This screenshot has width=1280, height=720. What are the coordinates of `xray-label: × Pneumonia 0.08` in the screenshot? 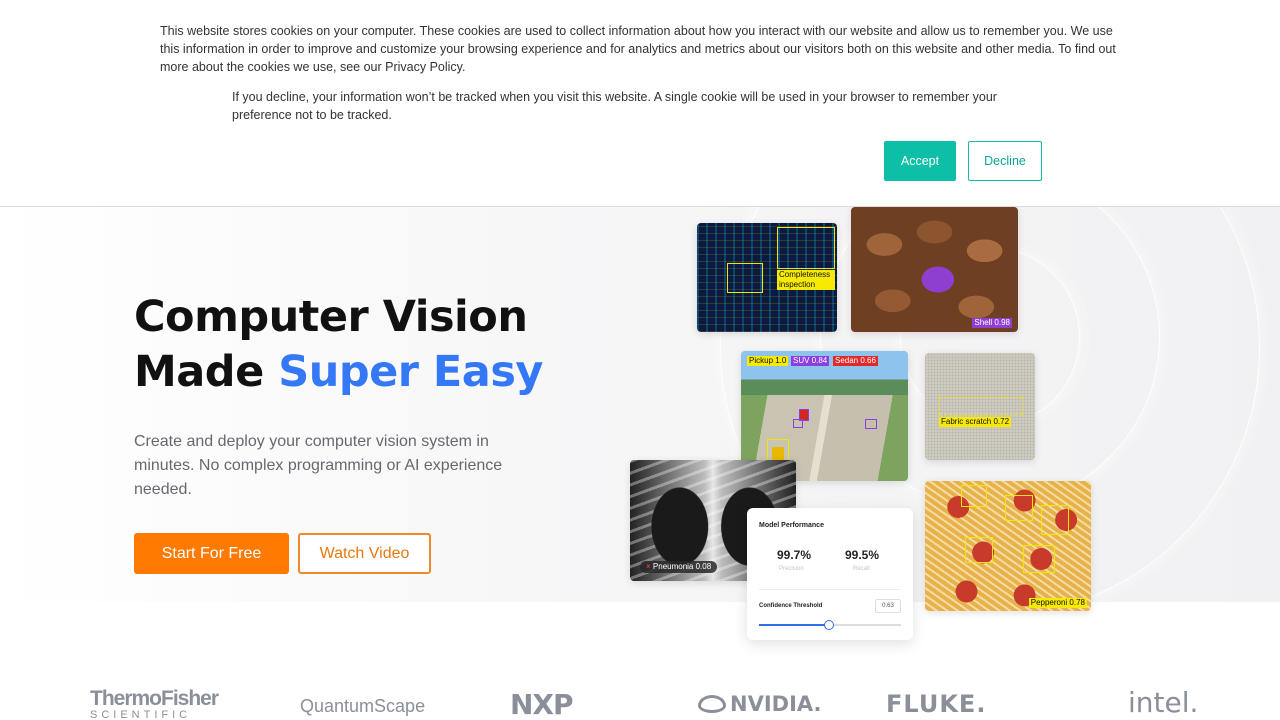 It's located at (679, 567).